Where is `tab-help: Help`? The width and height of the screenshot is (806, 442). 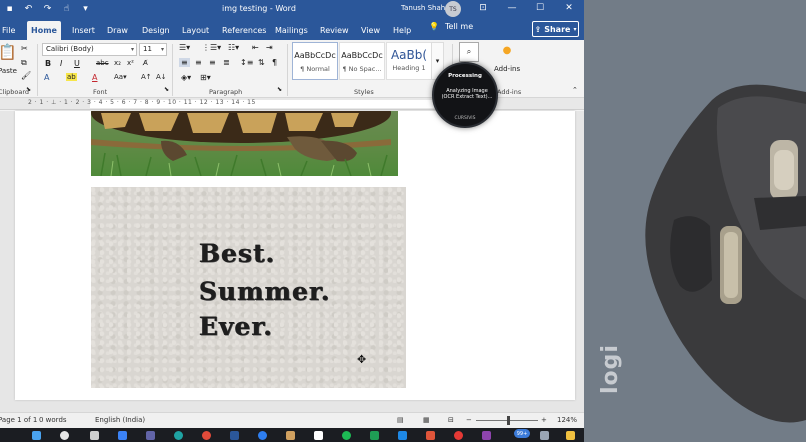
tab-help: Help is located at coordinates (402, 30).